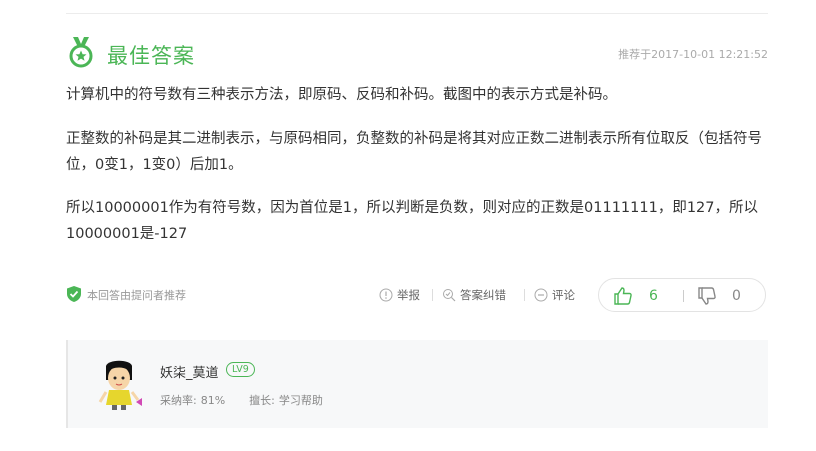 This screenshot has width=816, height=451. What do you see at coordinates (483, 295) in the screenshot?
I see `correction-label: 答案纠错` at bounding box center [483, 295].